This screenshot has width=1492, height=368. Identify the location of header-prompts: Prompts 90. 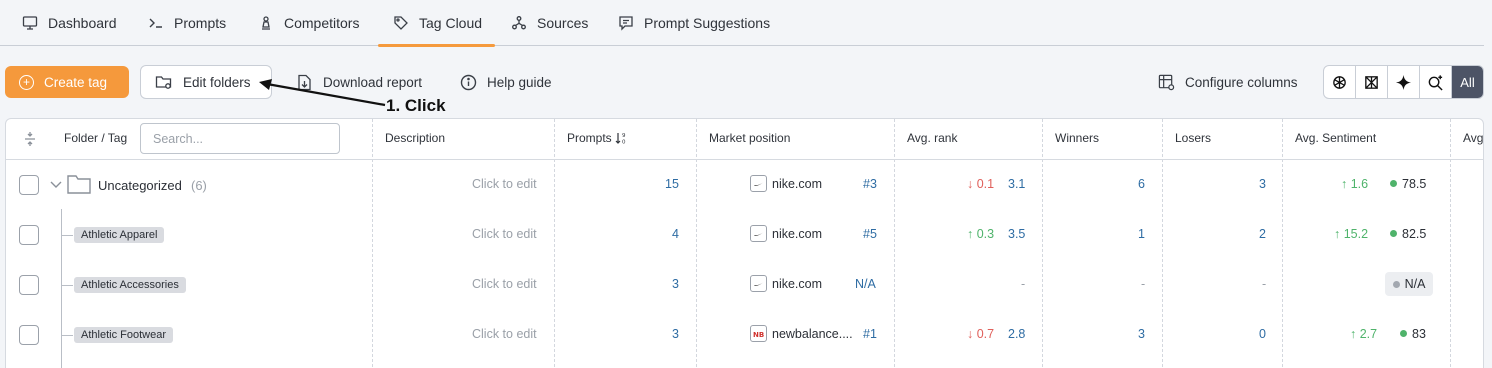
(598, 138).